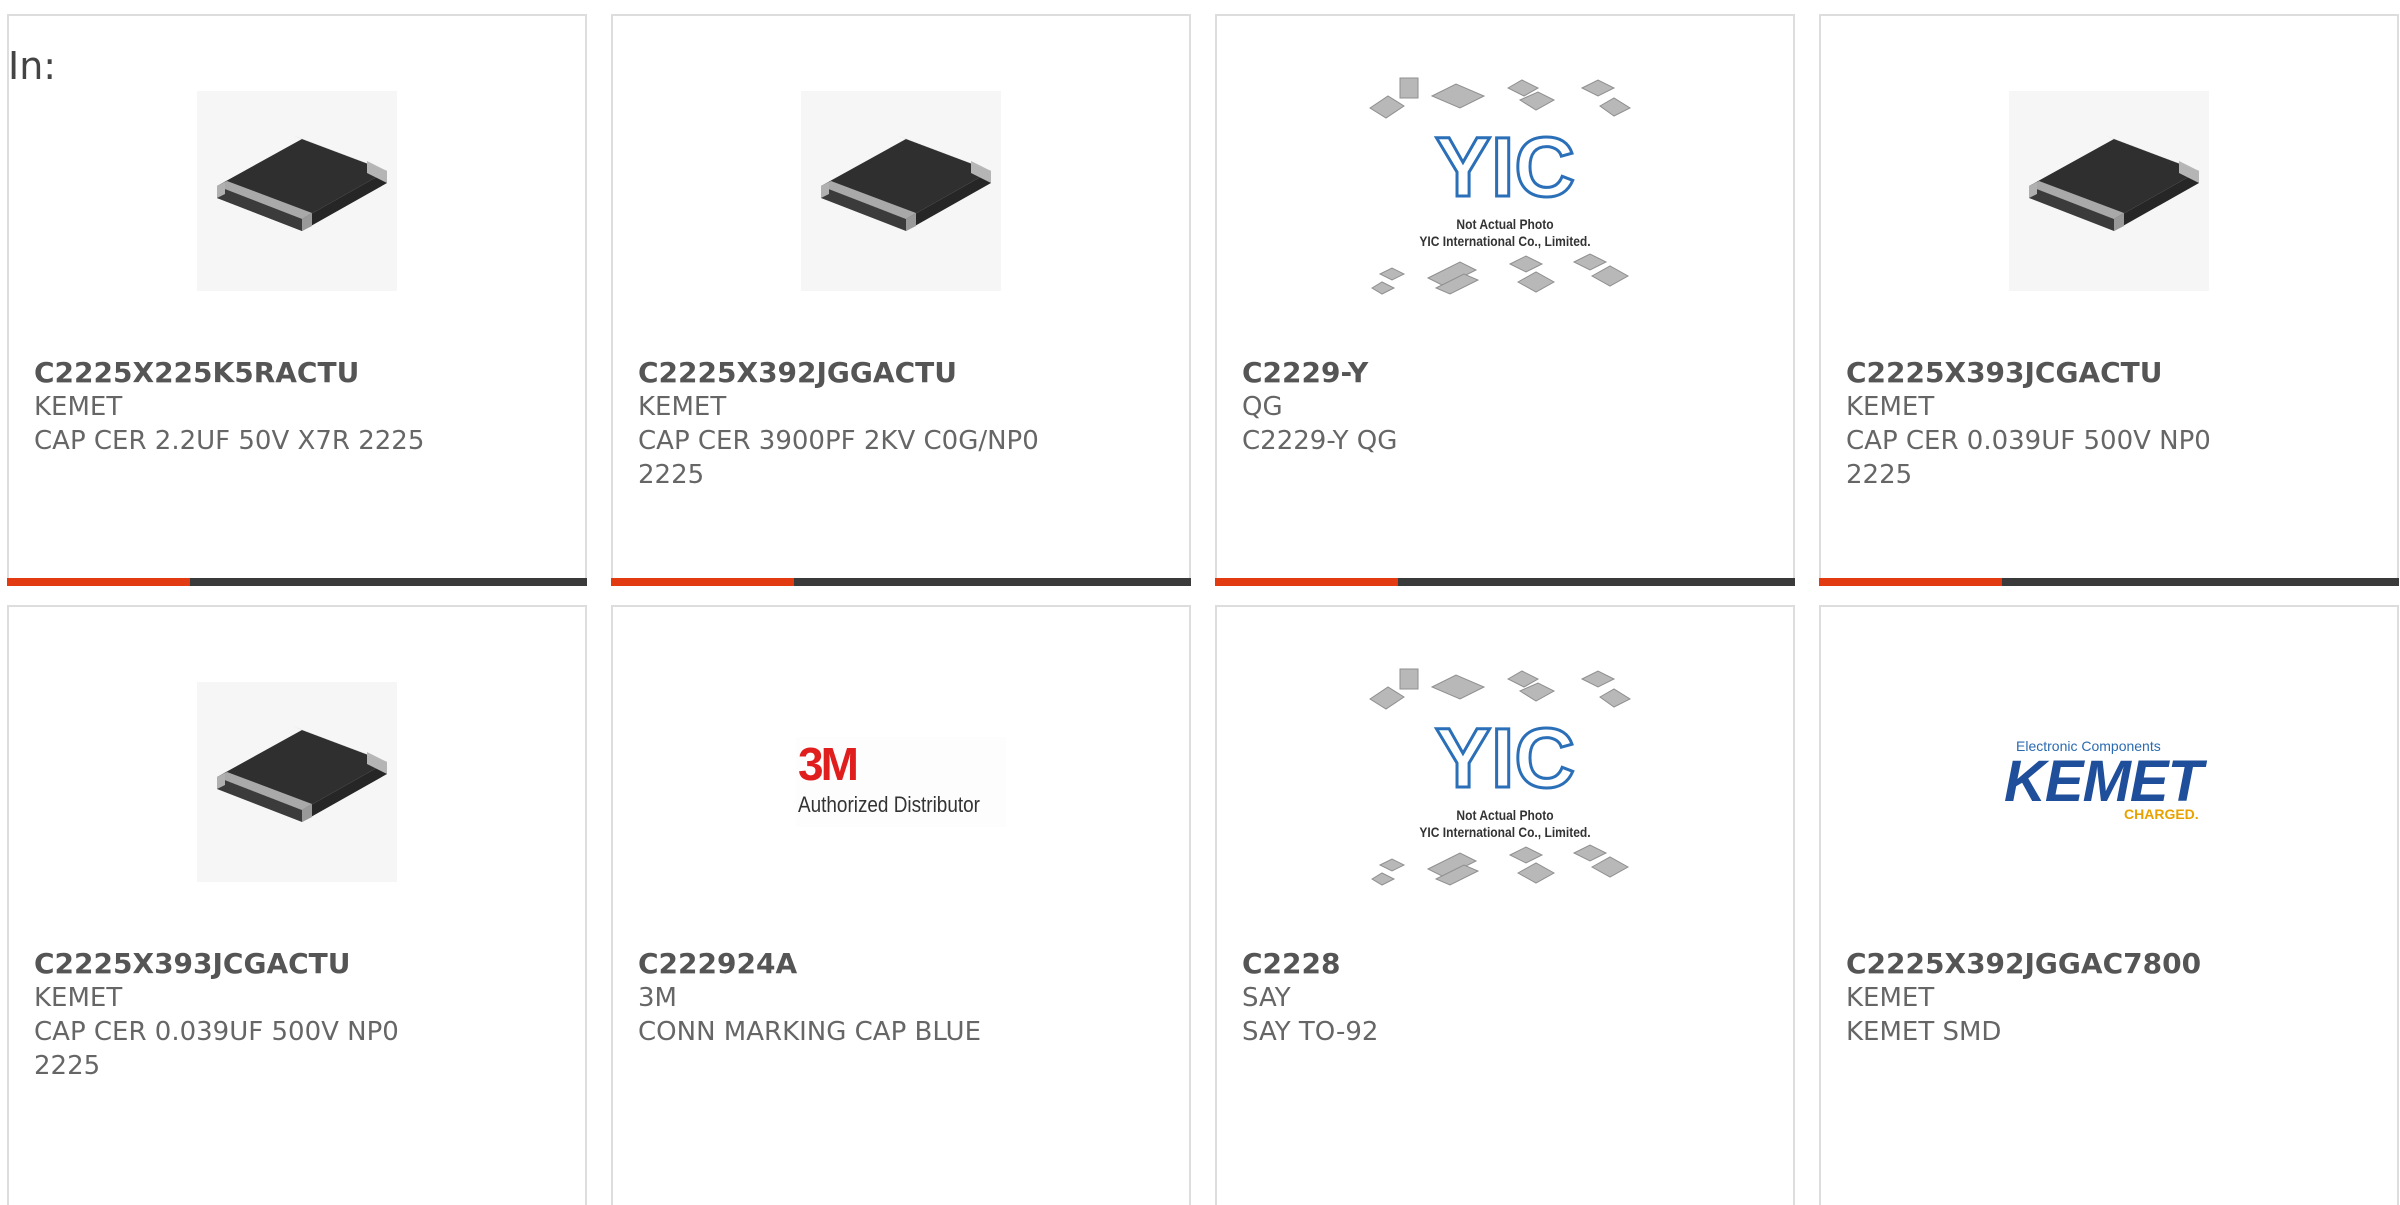  I want to click on description: CONN MARKING CAP BLUE, so click(810, 1032).